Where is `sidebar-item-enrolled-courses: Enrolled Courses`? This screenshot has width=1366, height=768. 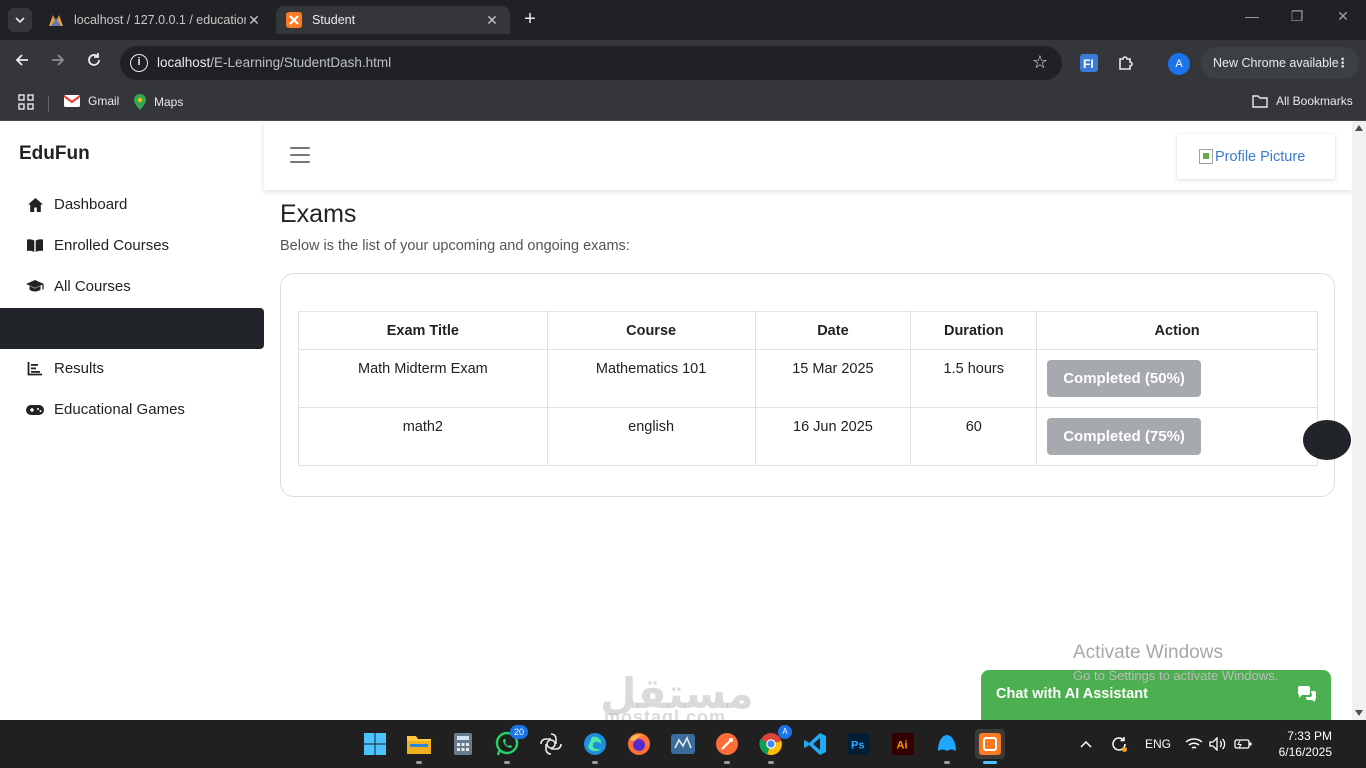 sidebar-item-enrolled-courses: Enrolled Courses is located at coordinates (132, 245).